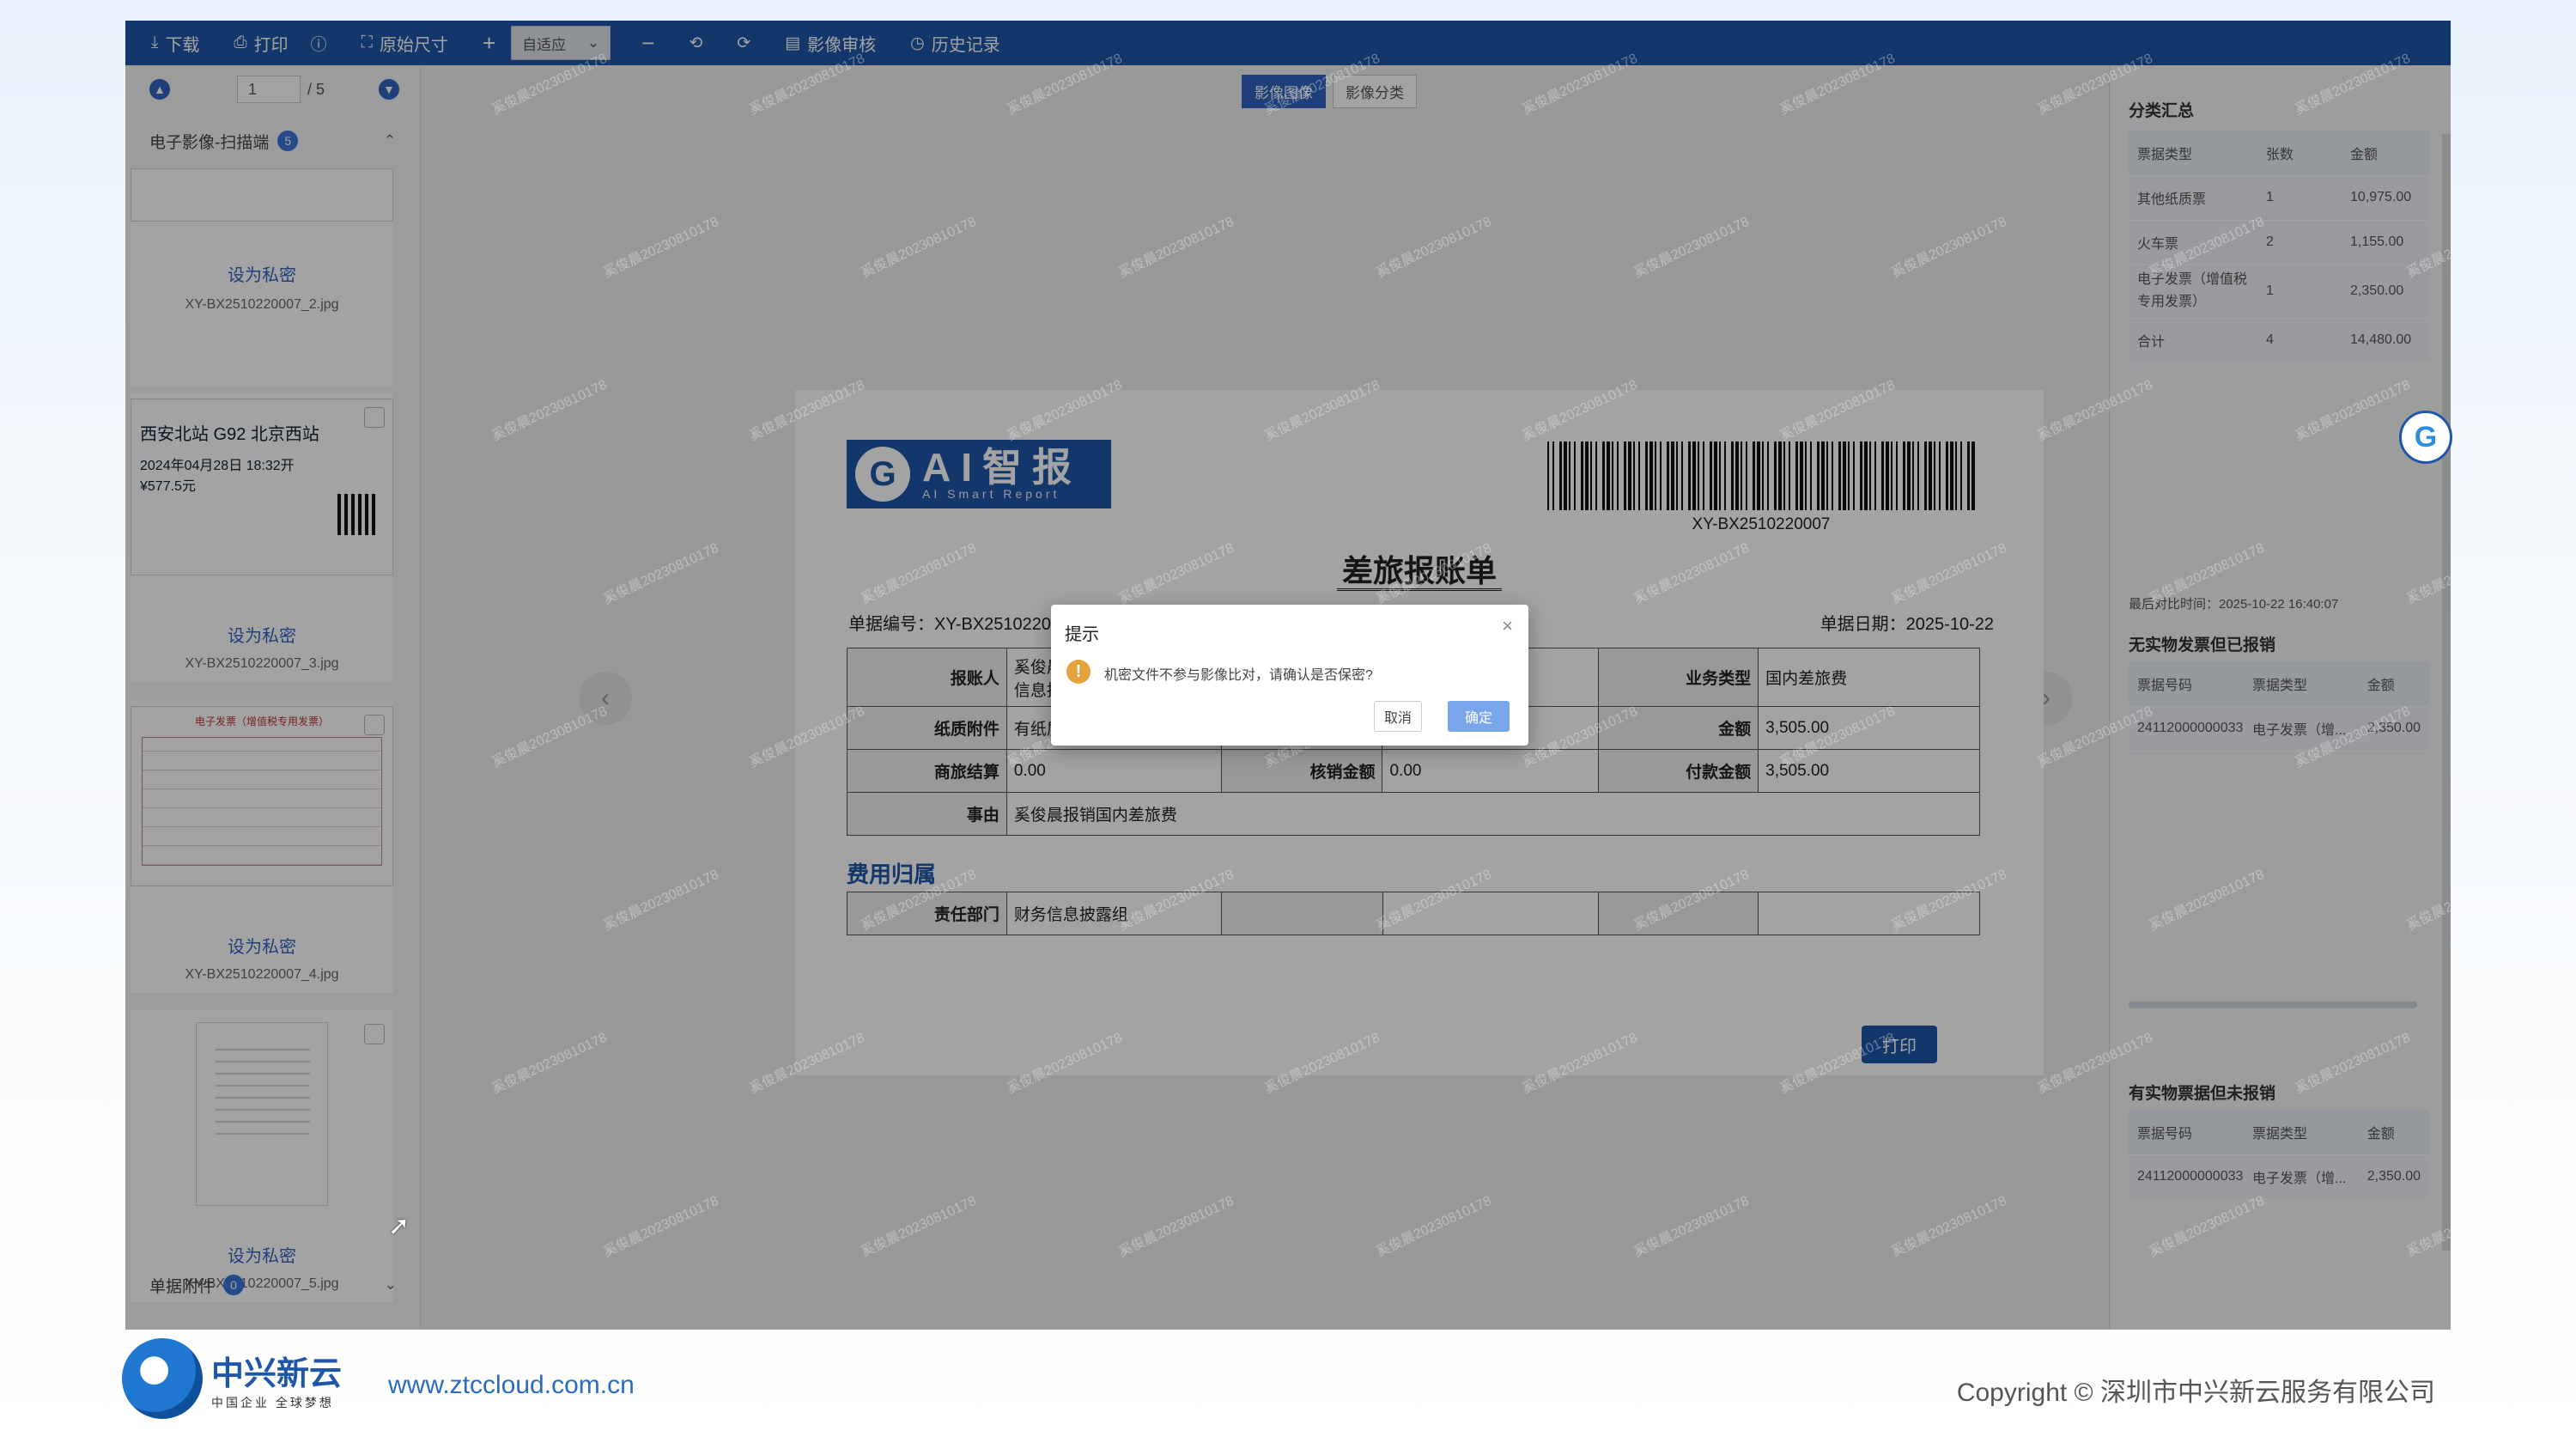  Describe the element at coordinates (1082, 634) in the screenshot. I see `dialog-title: 提示` at that location.